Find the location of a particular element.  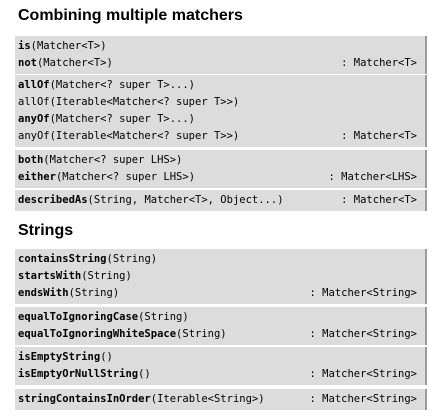

code-line: startsWith(String) is located at coordinates (219, 276).